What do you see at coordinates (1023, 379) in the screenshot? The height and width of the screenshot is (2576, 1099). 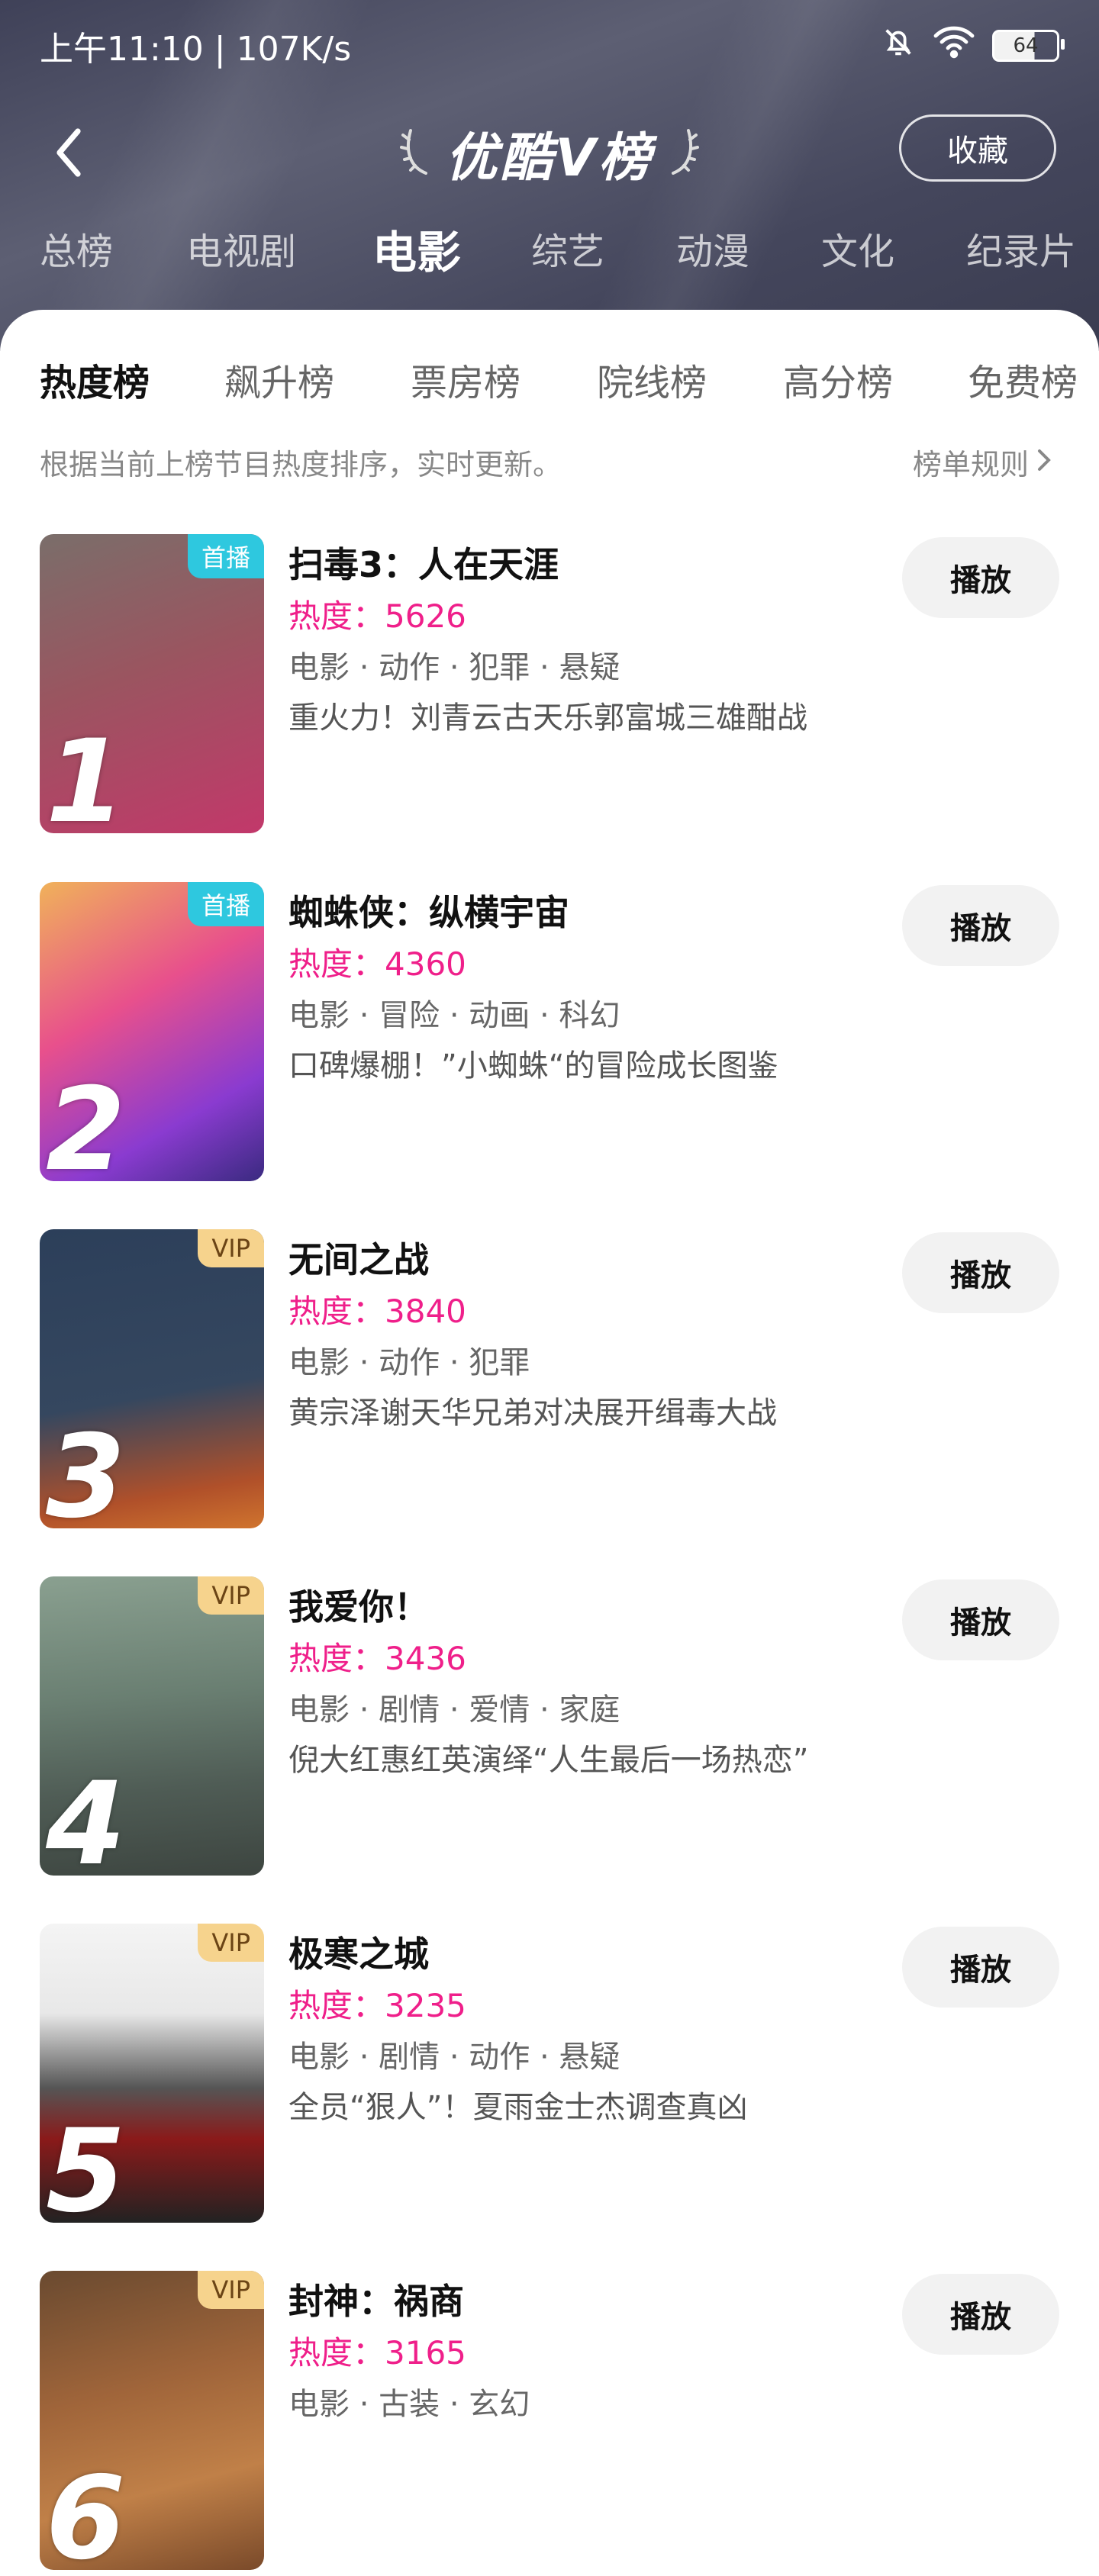 I see `subtab: 免费榜` at bounding box center [1023, 379].